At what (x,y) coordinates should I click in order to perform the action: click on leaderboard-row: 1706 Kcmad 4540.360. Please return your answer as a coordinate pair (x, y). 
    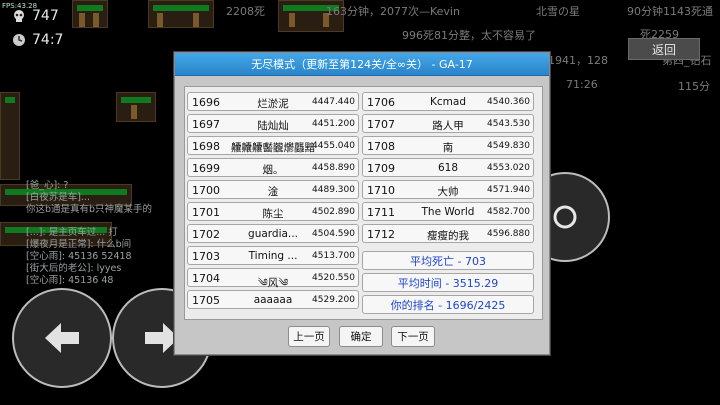
    Looking at the image, I should click on (448, 101).